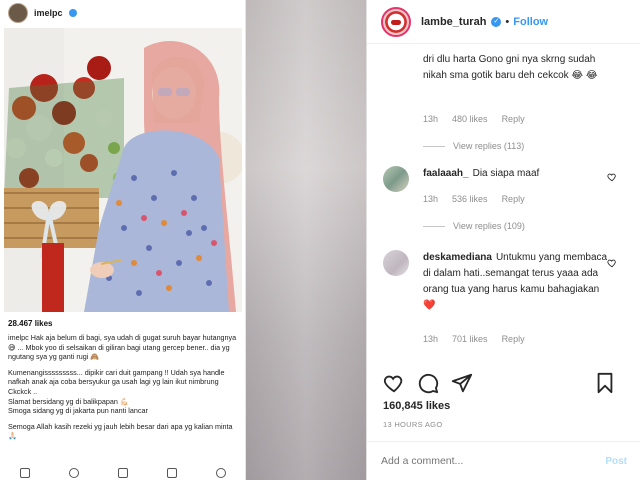 Image resolution: width=640 pixels, height=480 pixels. What do you see at coordinates (24, 473) in the screenshot?
I see `home-icon` at bounding box center [24, 473].